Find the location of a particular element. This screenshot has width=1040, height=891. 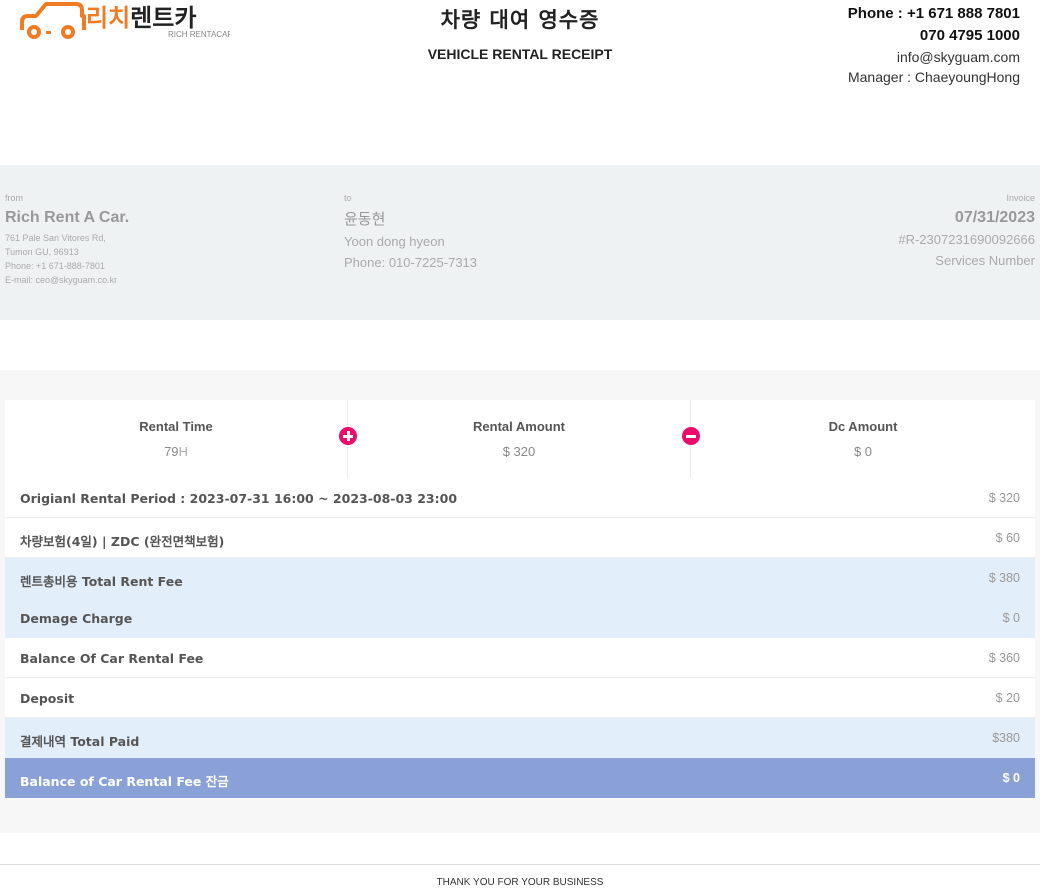

contact-manager: Manager : ChaeyoungHong is located at coordinates (933, 77).